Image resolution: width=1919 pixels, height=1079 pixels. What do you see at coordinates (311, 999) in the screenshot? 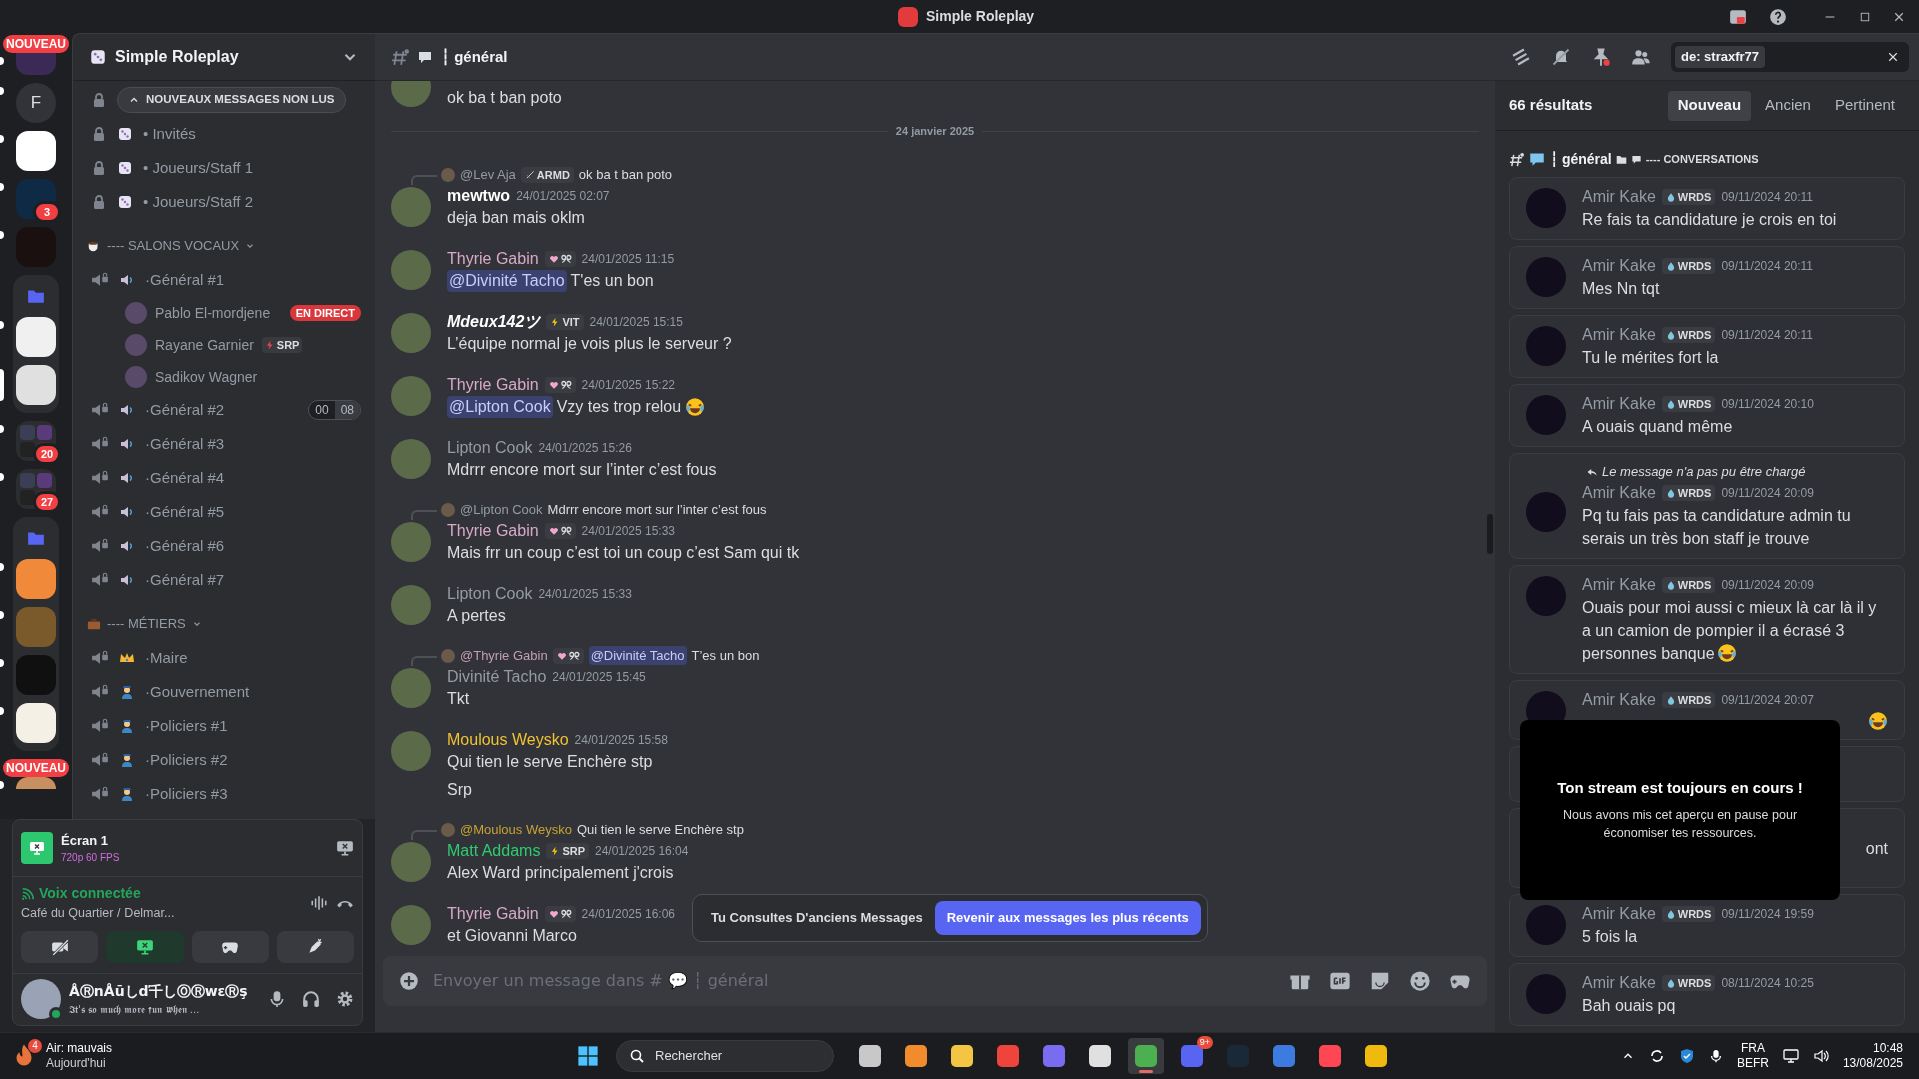
I see `headset-icon` at bounding box center [311, 999].